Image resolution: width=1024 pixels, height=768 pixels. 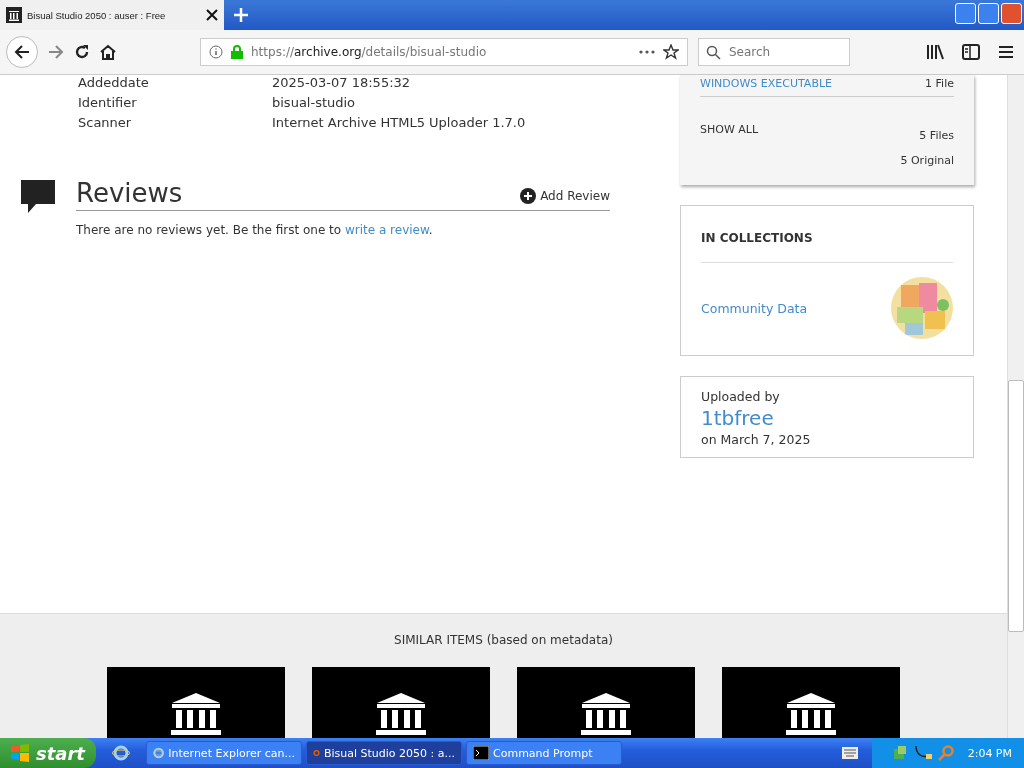 I want to click on minimize-button, so click(x=965, y=13).